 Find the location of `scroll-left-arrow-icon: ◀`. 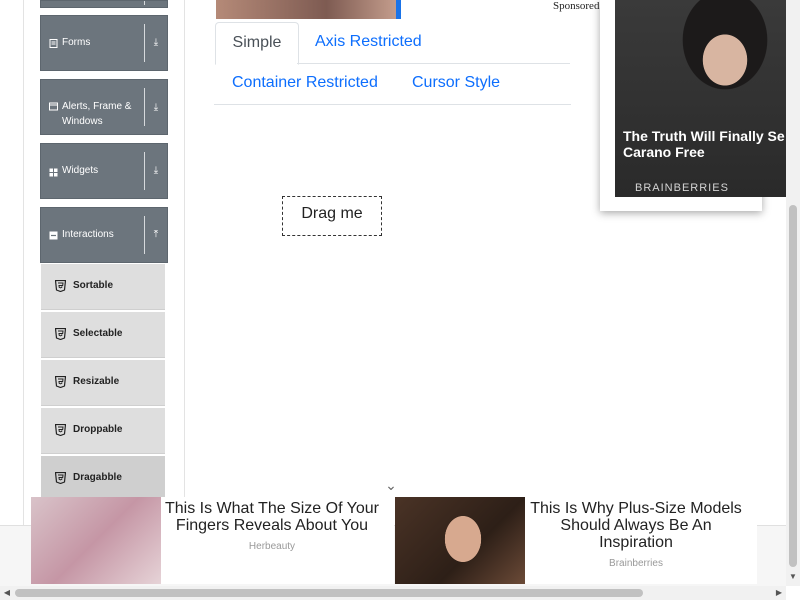

scroll-left-arrow-icon: ◀ is located at coordinates (7, 593).